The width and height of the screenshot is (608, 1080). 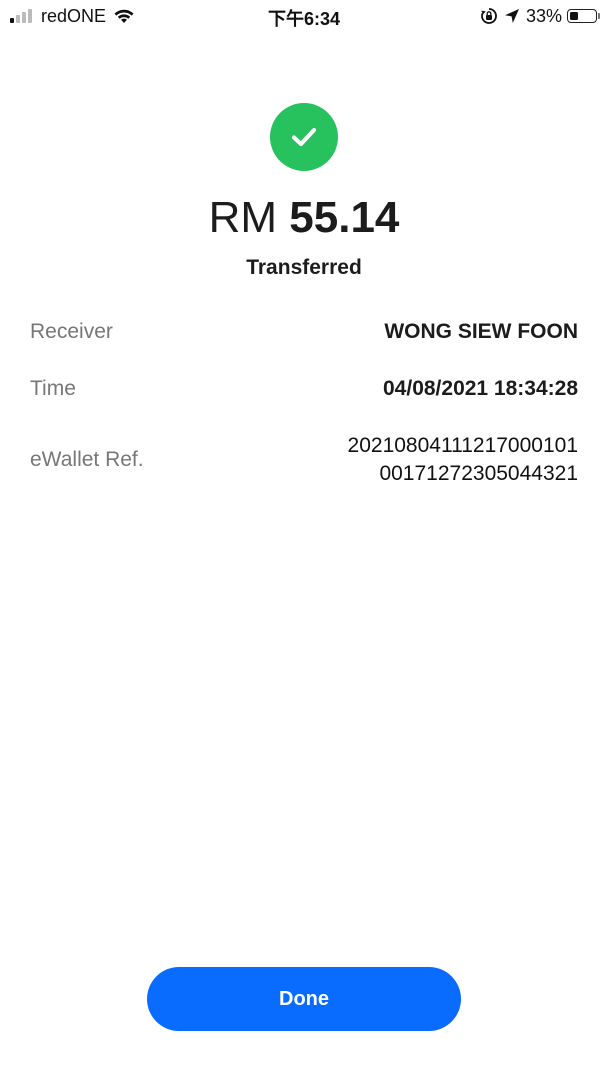 I want to click on ewallet-ref-line-2: 00171272305044321, so click(x=478, y=473).